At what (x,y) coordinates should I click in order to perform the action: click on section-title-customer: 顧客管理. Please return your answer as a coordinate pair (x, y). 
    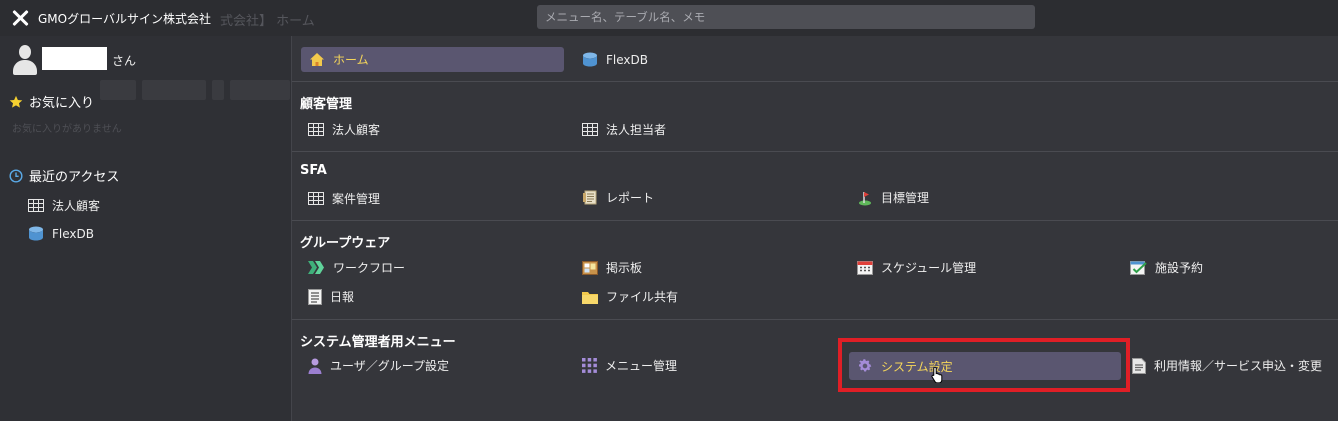
    Looking at the image, I should click on (326, 104).